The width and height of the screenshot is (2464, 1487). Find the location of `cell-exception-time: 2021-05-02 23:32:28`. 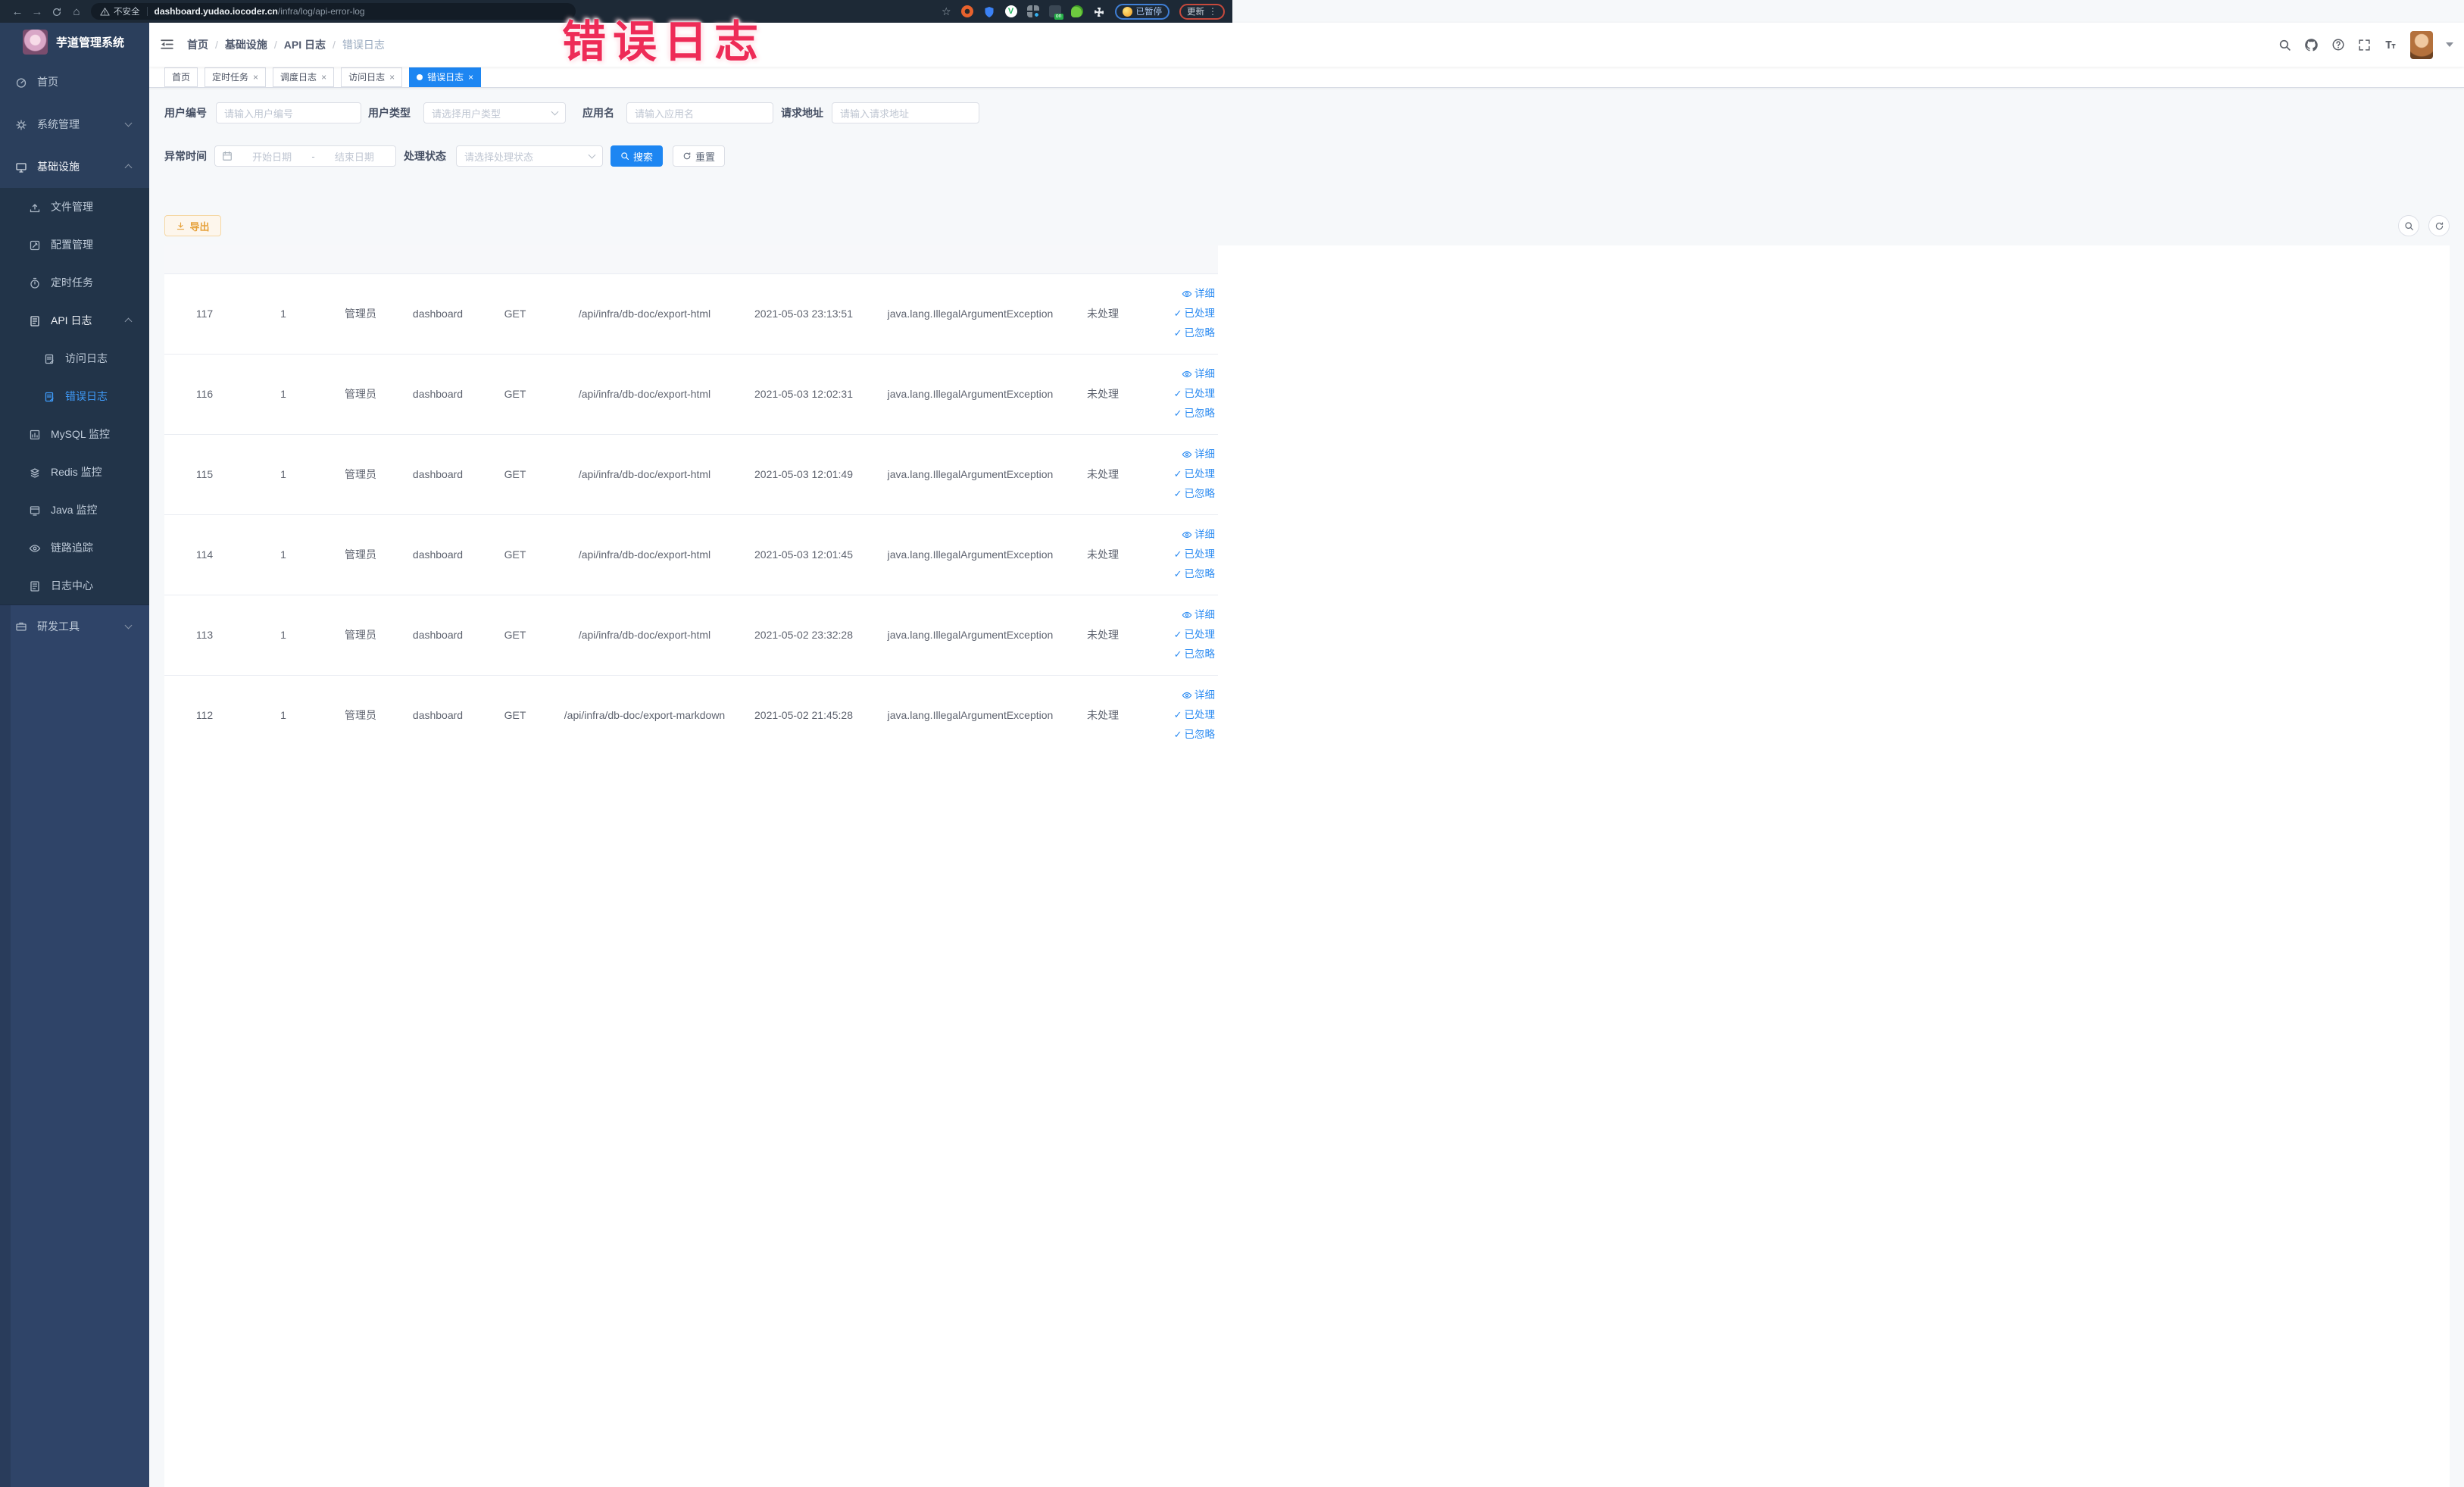

cell-exception-time: 2021-05-02 23:32:28 is located at coordinates (803, 634).